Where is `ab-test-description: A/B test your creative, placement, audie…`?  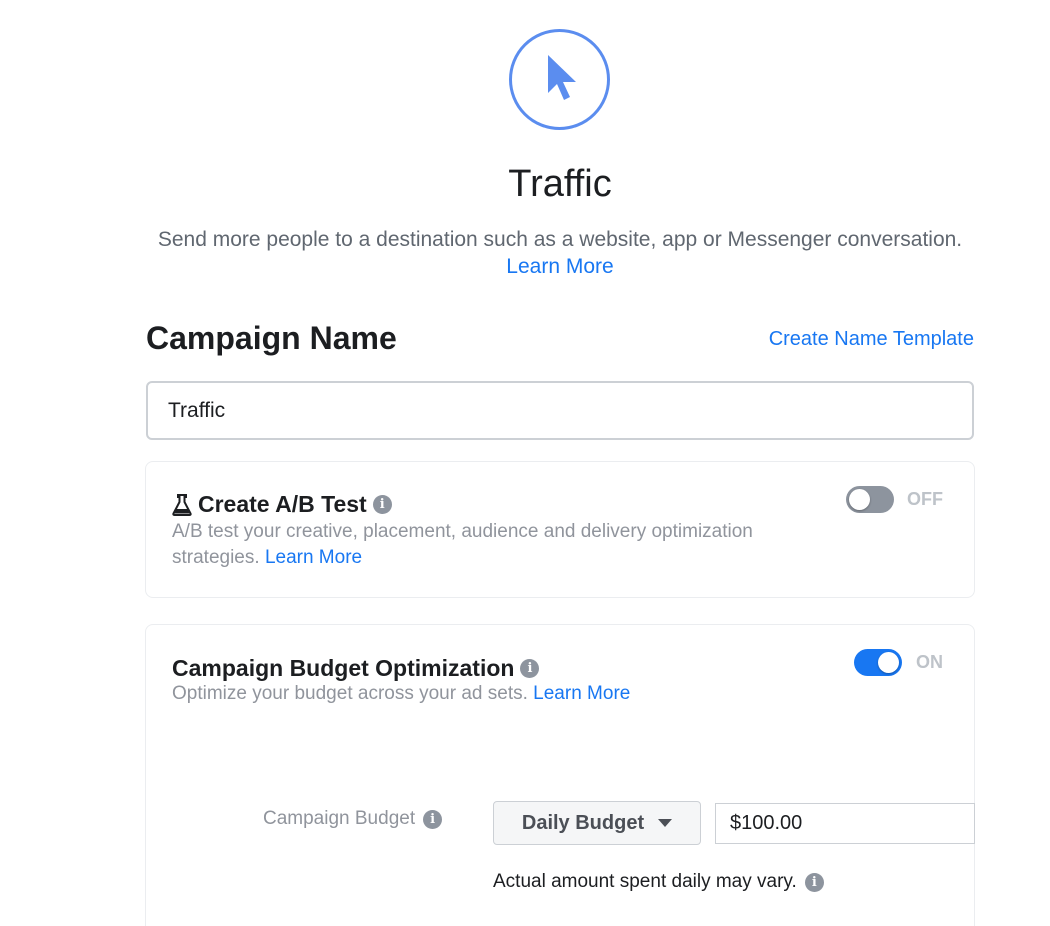
ab-test-description: A/B test your creative, placement, audie… is located at coordinates (472, 545).